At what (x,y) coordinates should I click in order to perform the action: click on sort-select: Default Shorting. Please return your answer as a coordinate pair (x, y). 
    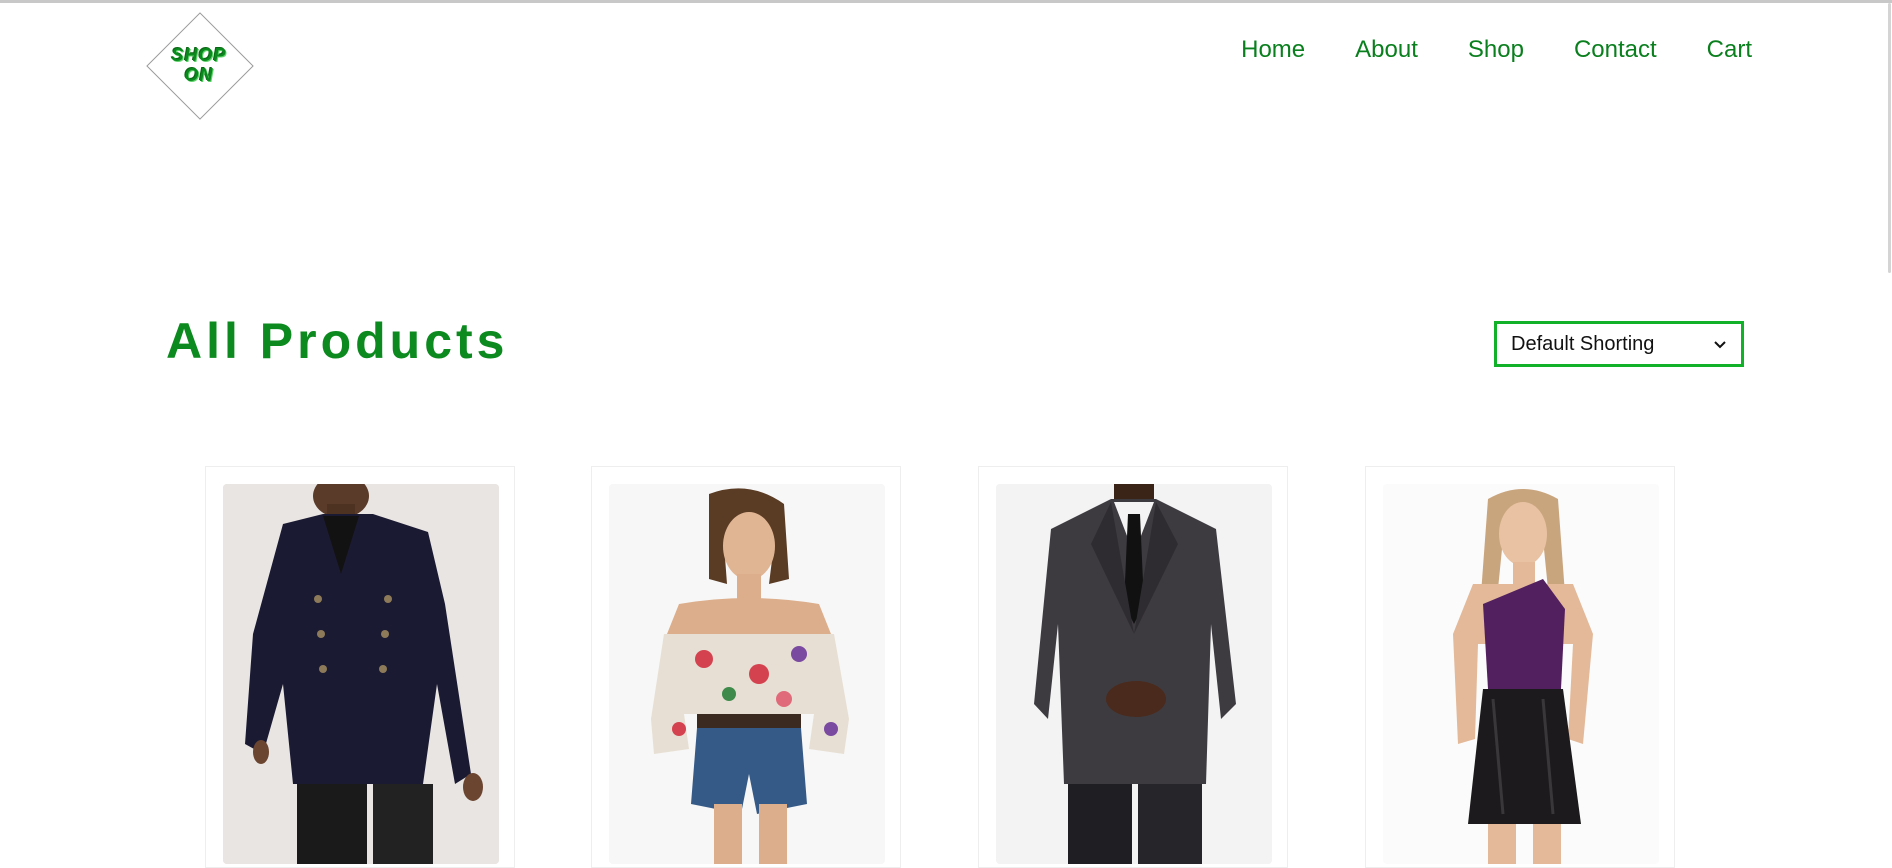
    Looking at the image, I should click on (1619, 344).